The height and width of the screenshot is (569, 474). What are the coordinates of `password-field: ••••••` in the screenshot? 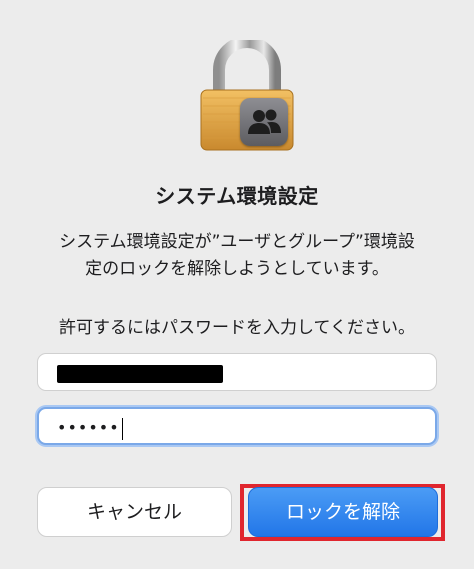 It's located at (237, 426).